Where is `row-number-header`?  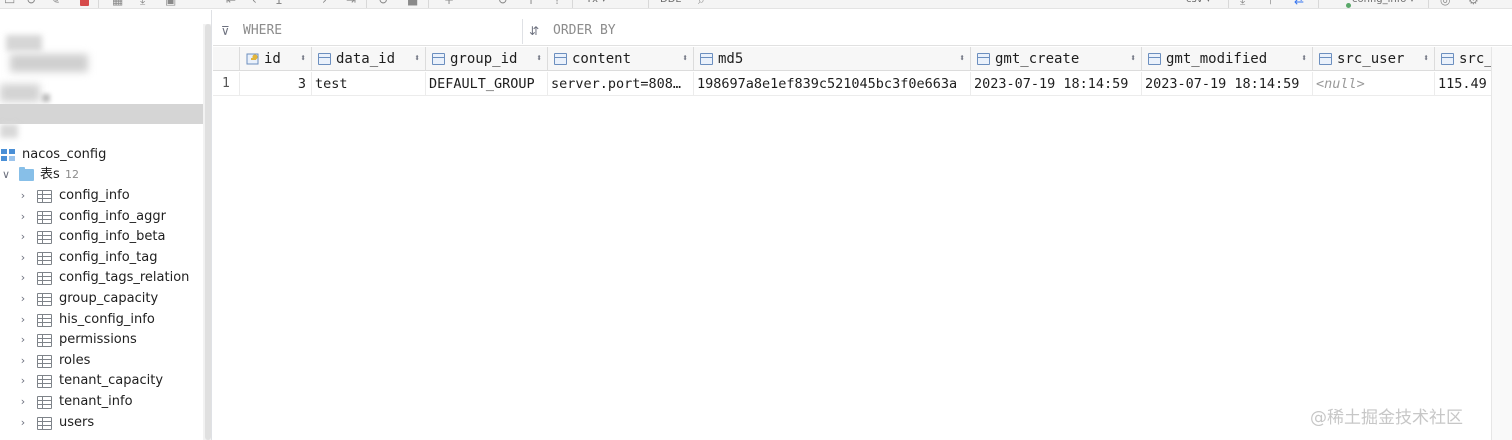 row-number-header is located at coordinates (226, 59).